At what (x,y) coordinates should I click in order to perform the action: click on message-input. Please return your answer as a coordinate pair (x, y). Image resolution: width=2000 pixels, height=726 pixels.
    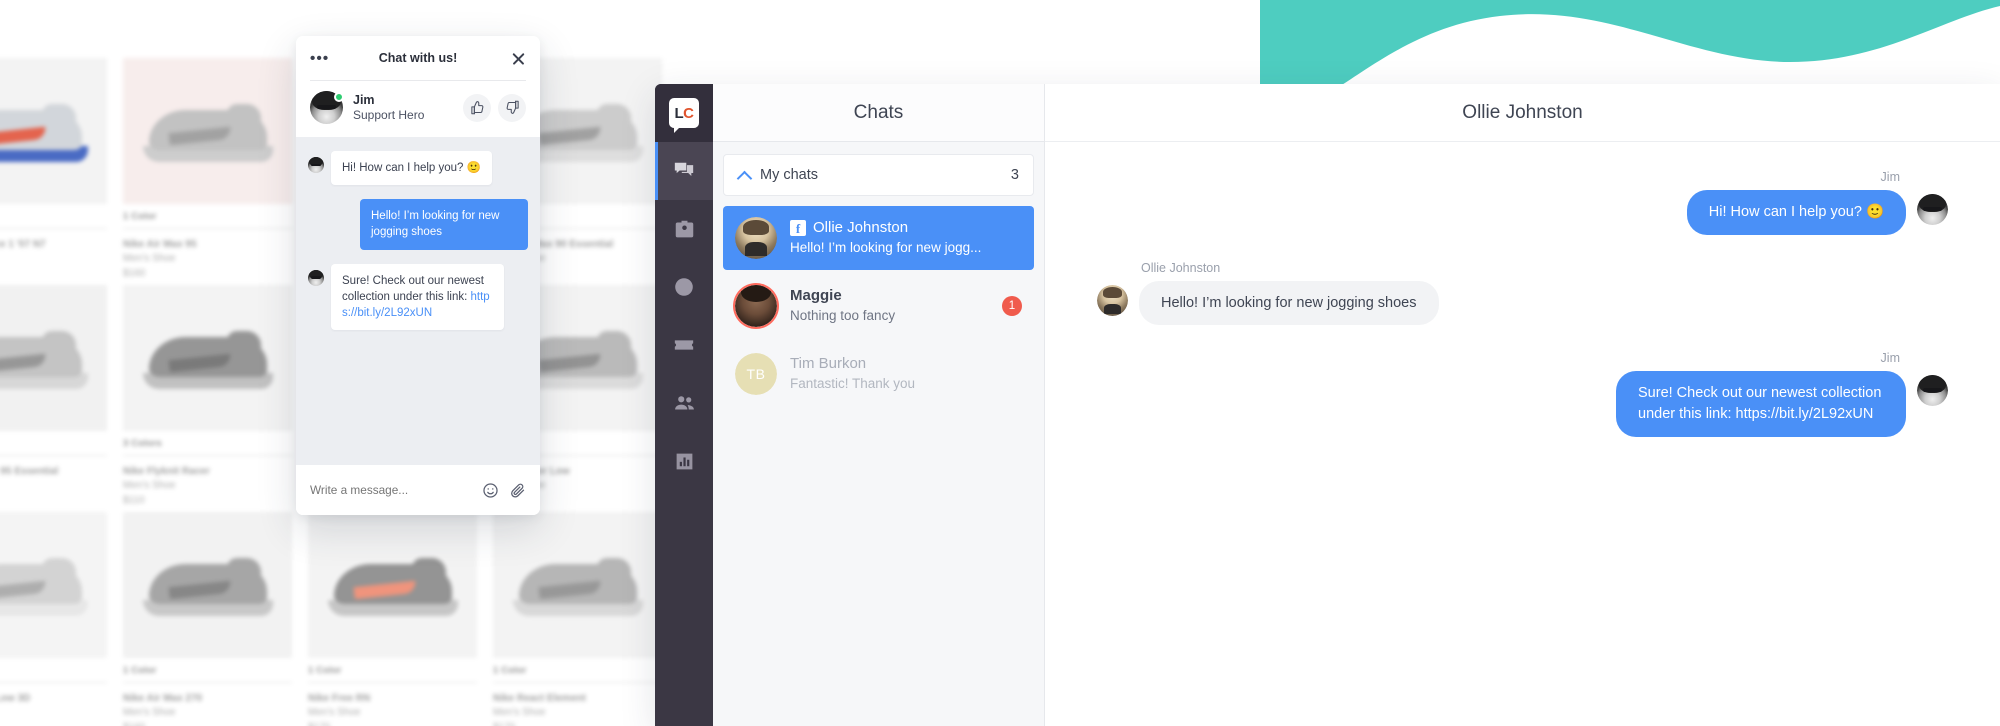
    Looking at the image, I should click on (391, 490).